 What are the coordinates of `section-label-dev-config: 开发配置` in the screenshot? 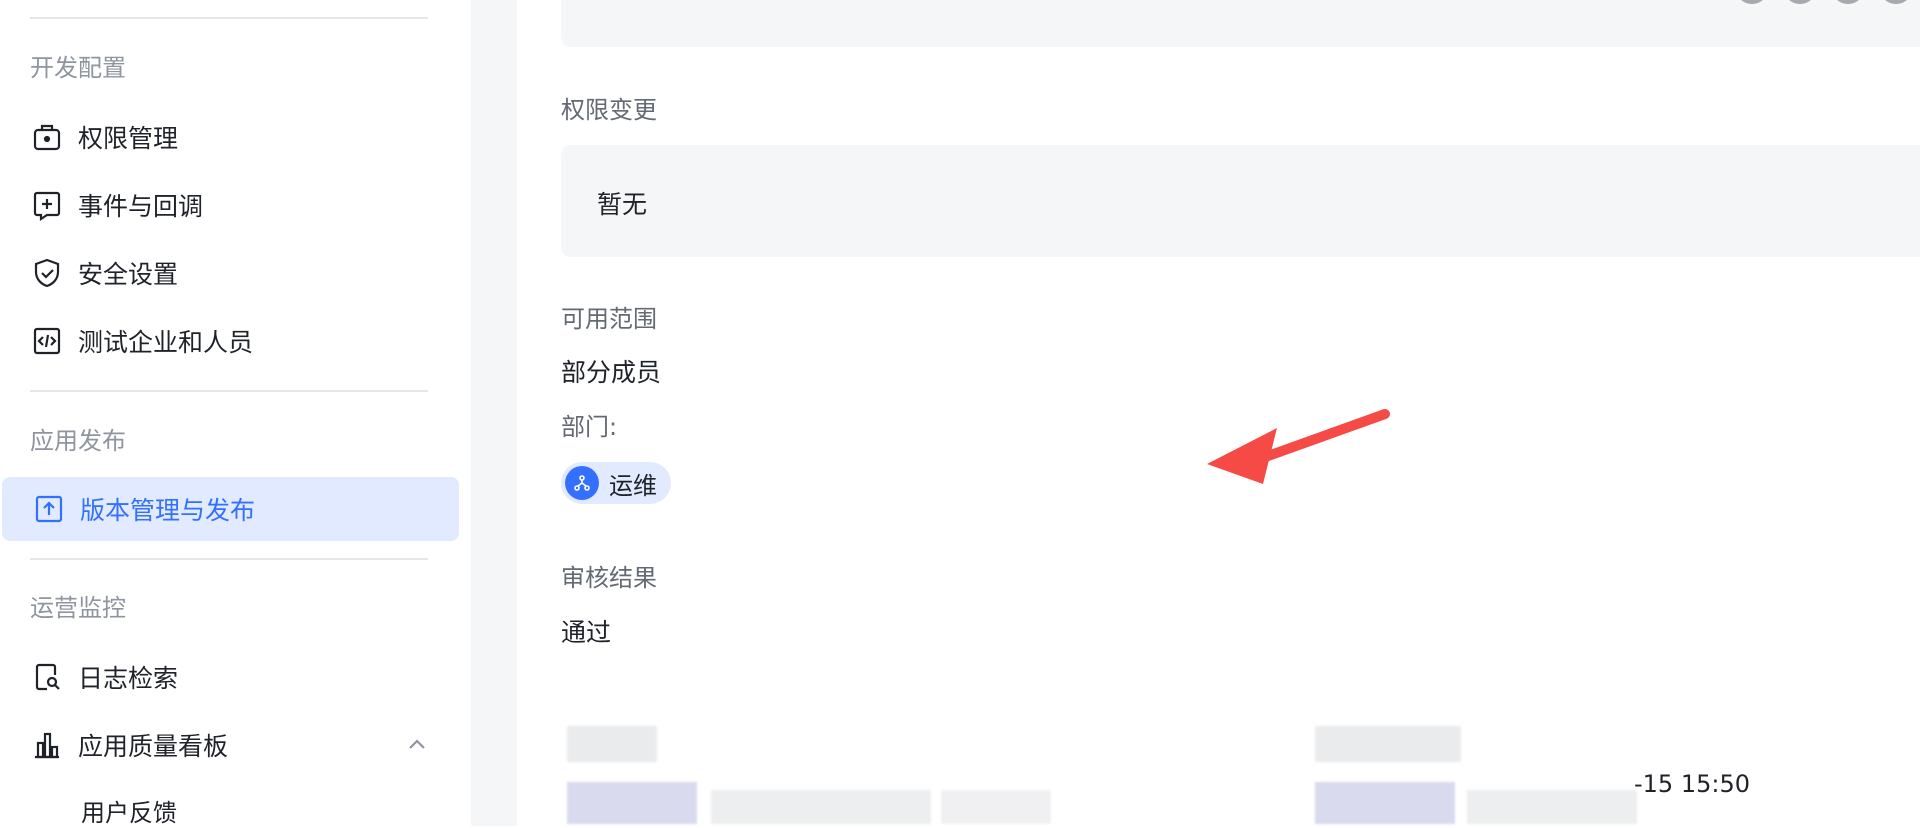 It's located at (78, 68).